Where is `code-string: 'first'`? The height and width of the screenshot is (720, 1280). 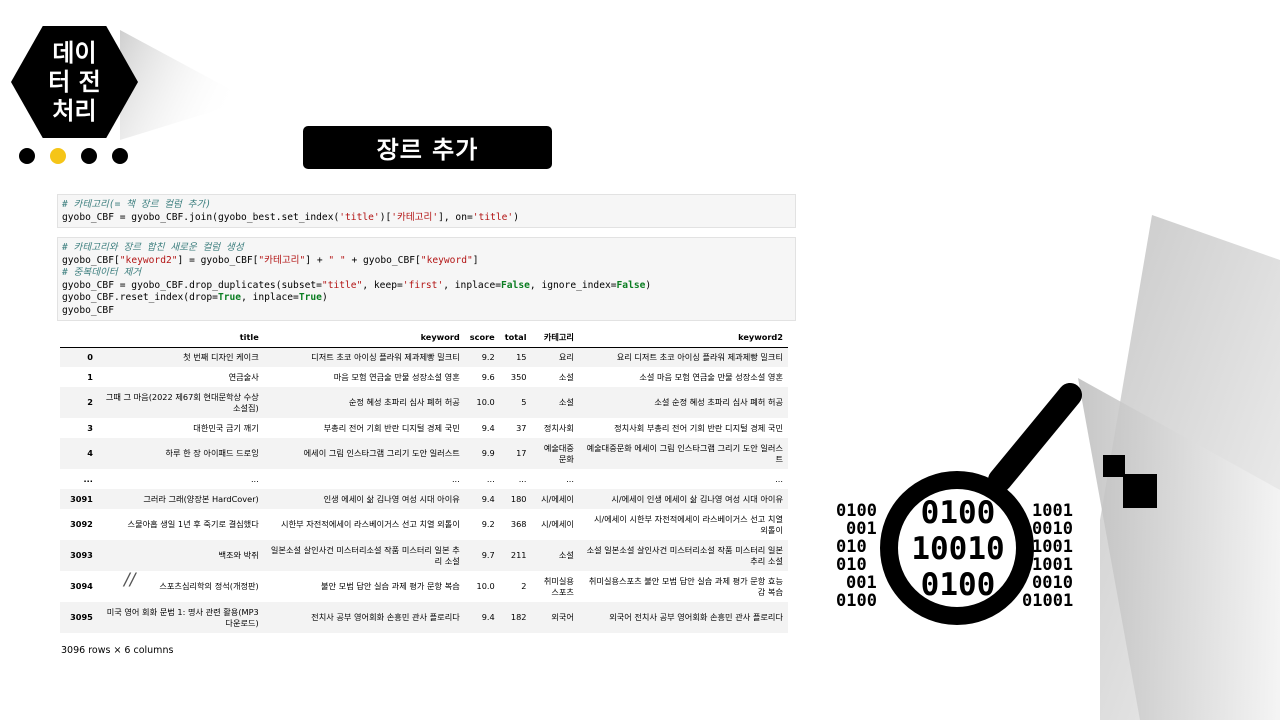
code-string: 'first' is located at coordinates (423, 285).